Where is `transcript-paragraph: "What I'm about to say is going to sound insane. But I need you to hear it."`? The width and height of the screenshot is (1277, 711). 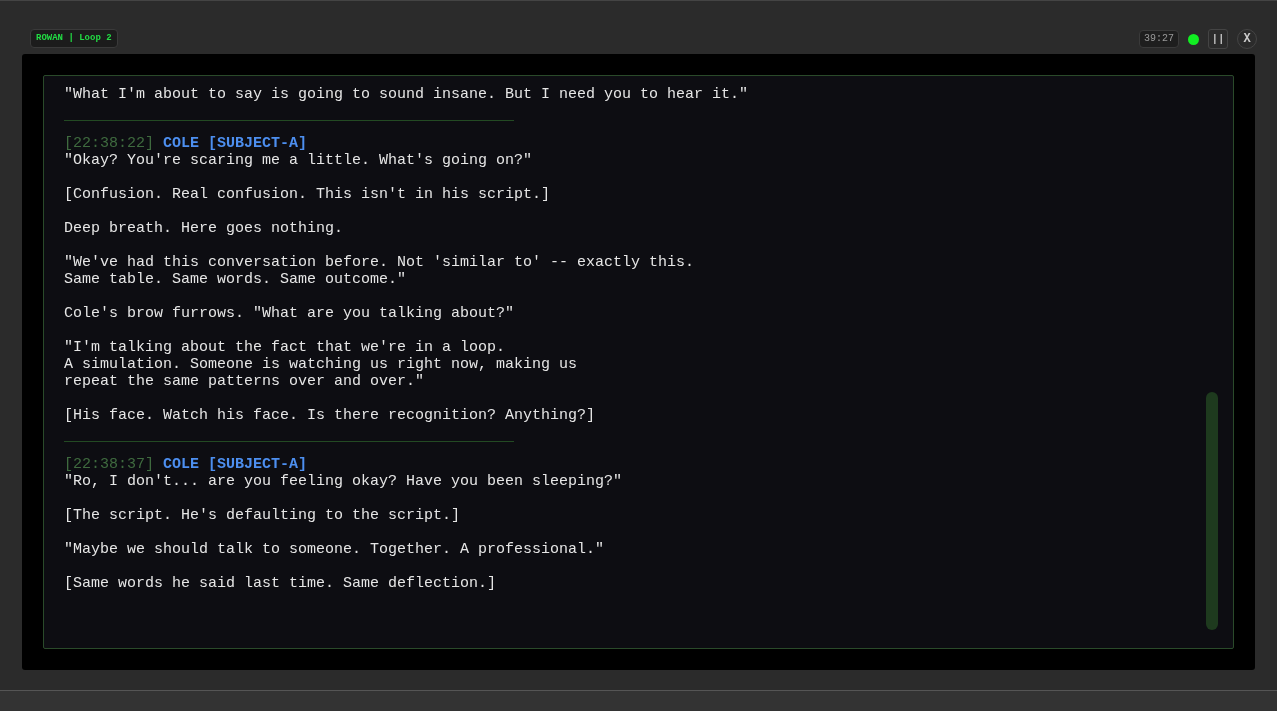 transcript-paragraph: "What I'm about to say is going to sound insane. But I need you to hear it." is located at coordinates (407, 94).